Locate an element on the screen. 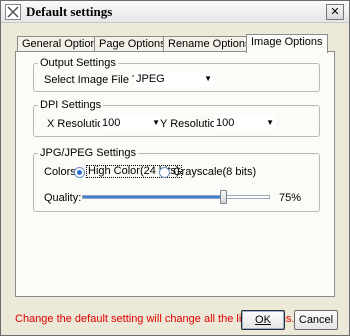  quality-slider is located at coordinates (176, 197).